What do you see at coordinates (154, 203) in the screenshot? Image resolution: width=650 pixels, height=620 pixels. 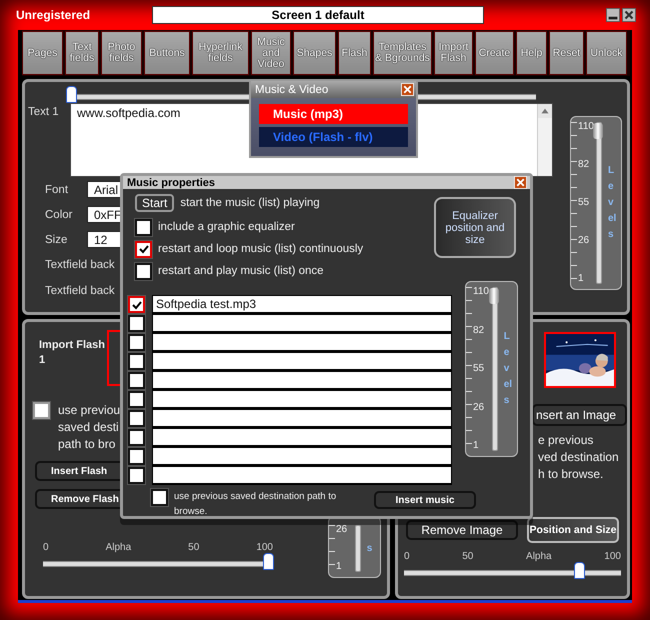 I see `start-button: Start` at bounding box center [154, 203].